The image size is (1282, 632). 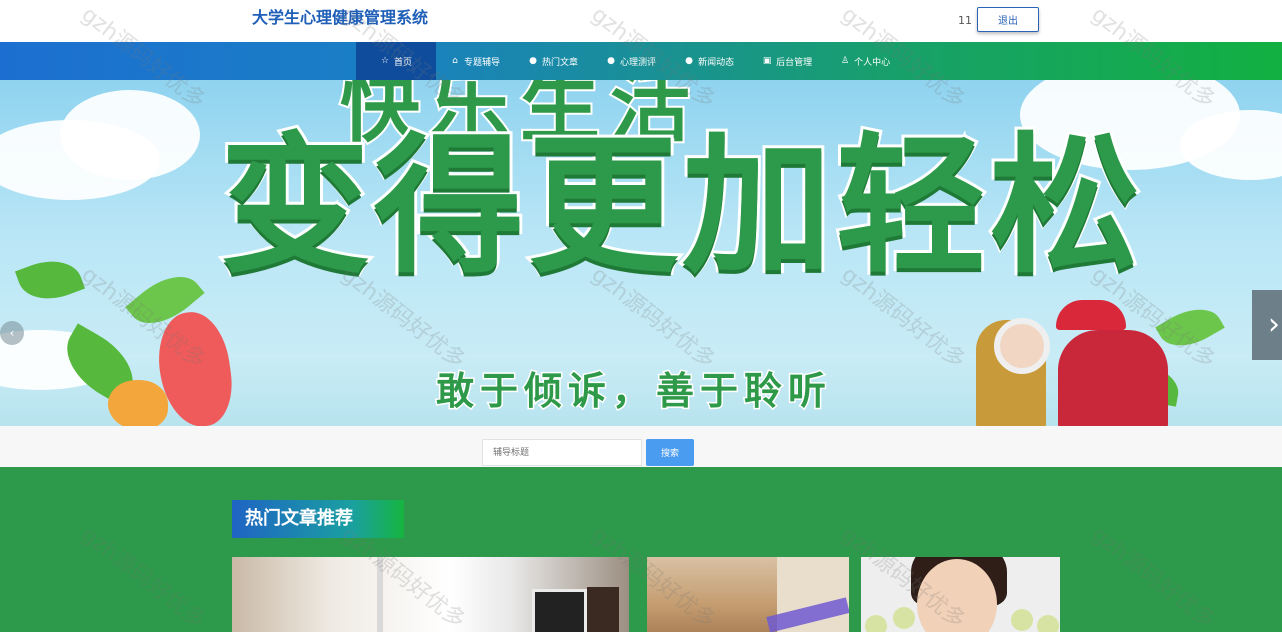 What do you see at coordinates (403, 62) in the screenshot?
I see `nav-item-label: 首页` at bounding box center [403, 62].